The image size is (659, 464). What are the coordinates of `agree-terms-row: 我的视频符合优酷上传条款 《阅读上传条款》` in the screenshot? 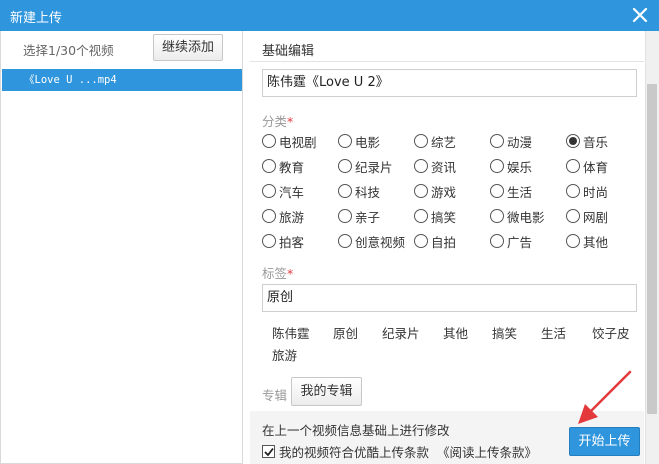 It's located at (399, 451).